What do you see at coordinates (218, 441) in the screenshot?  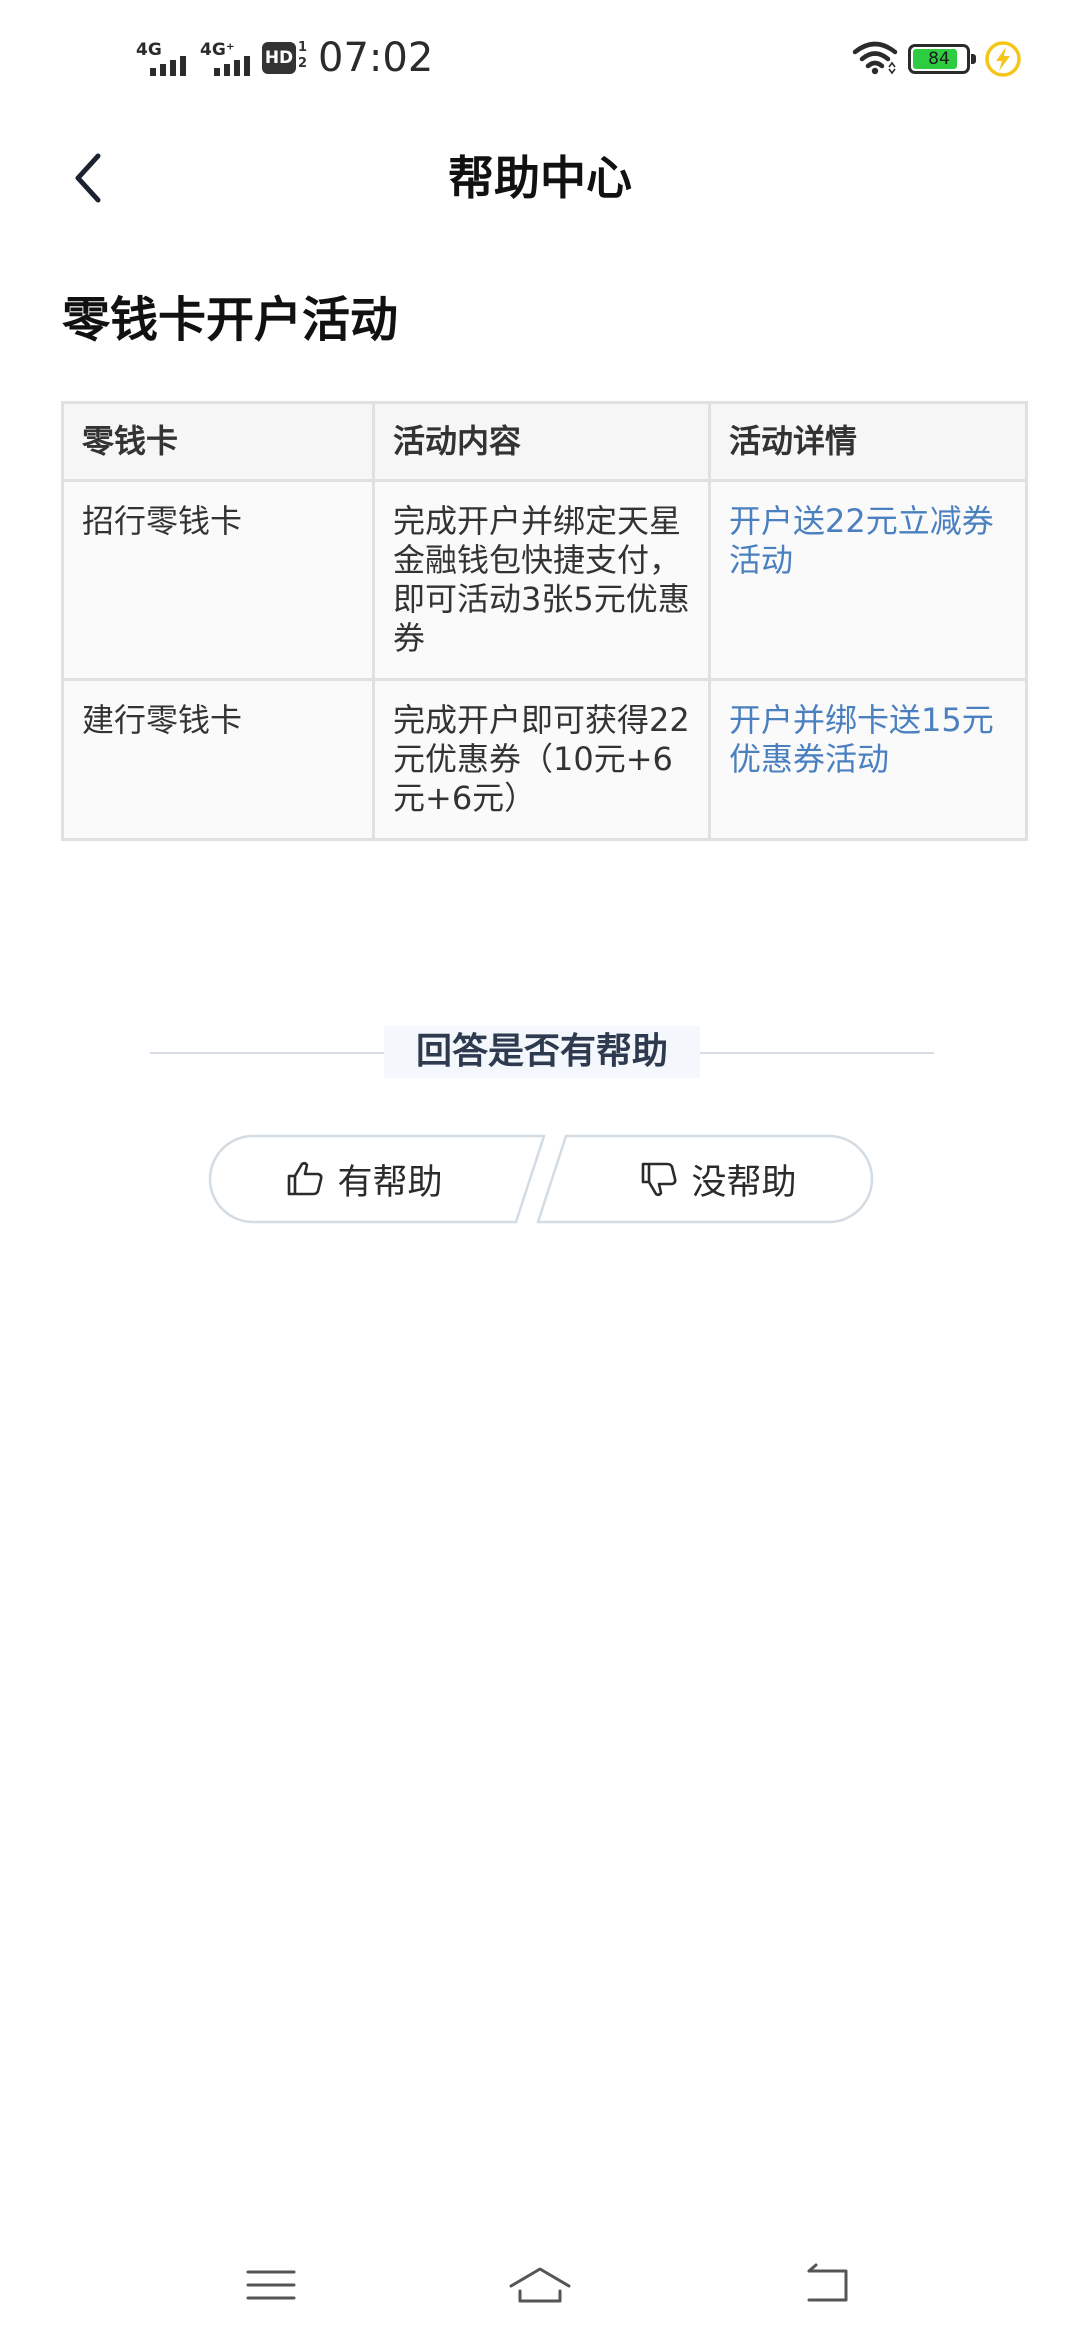 I see `table-header-cell: 零钱卡` at bounding box center [218, 441].